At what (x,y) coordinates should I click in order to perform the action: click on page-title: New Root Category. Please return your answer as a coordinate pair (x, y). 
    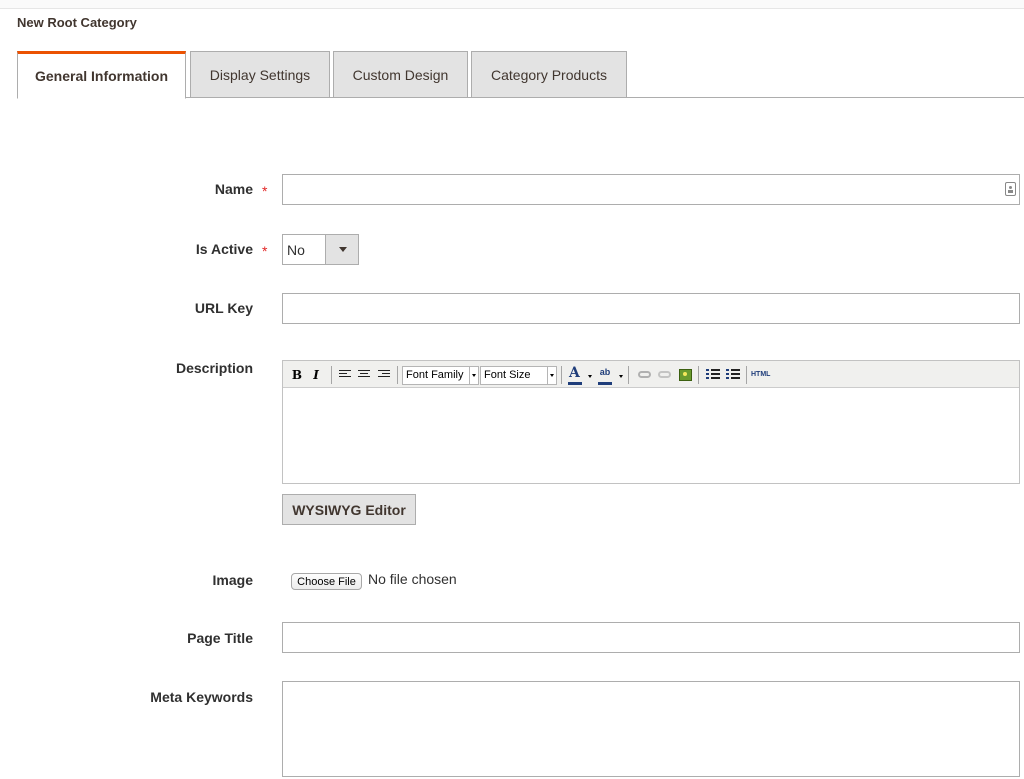
    Looking at the image, I should click on (77, 22).